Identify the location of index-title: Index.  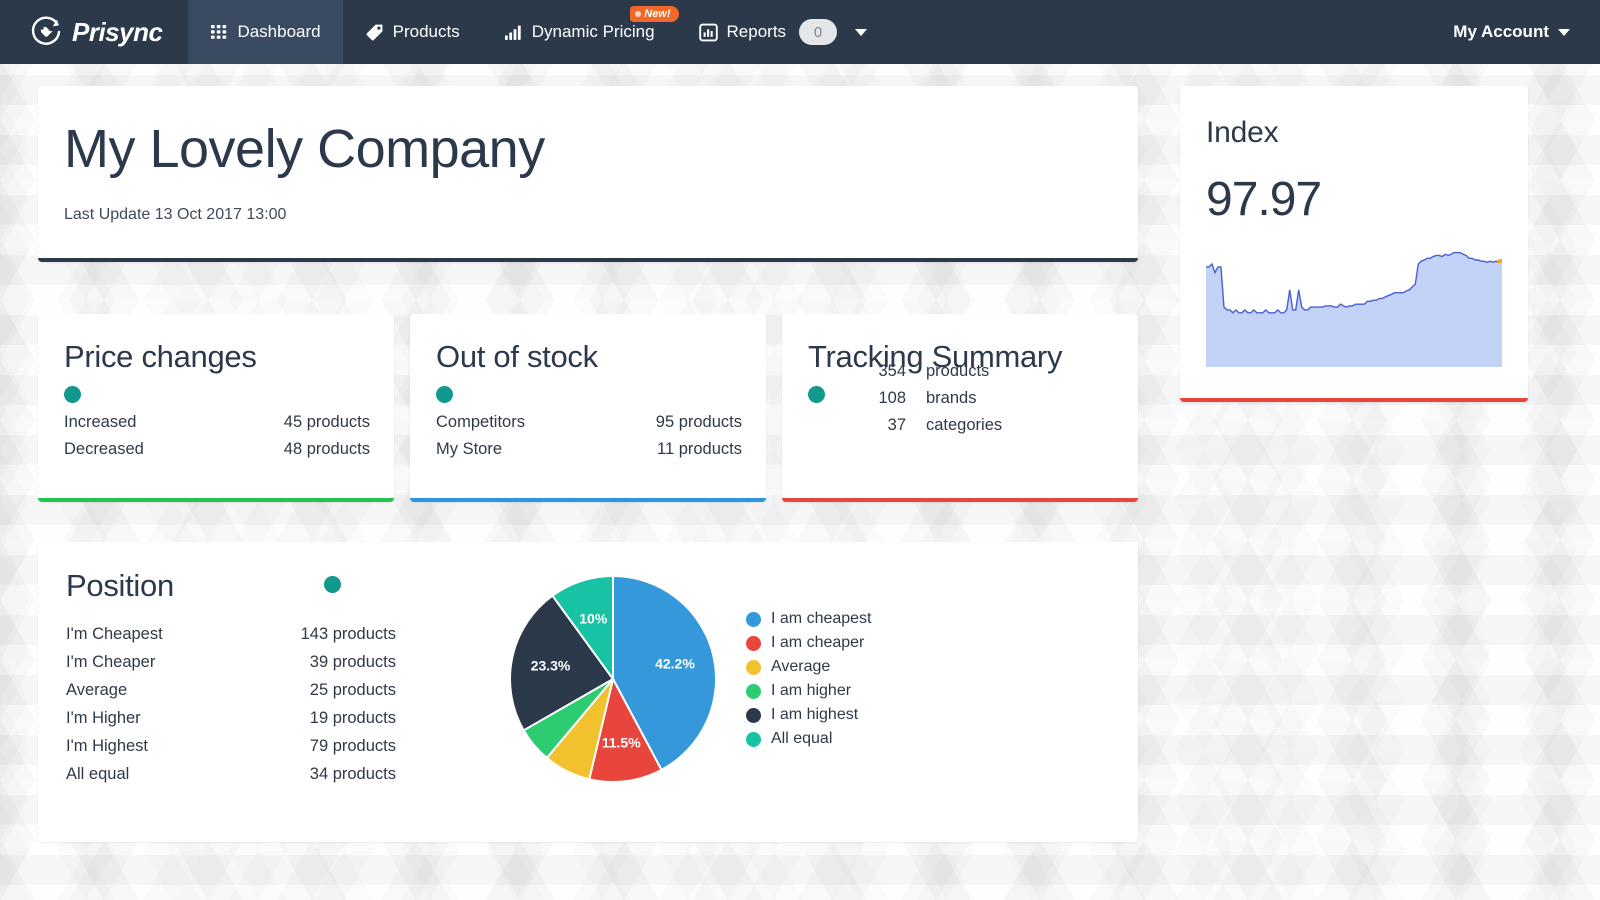
(1242, 132).